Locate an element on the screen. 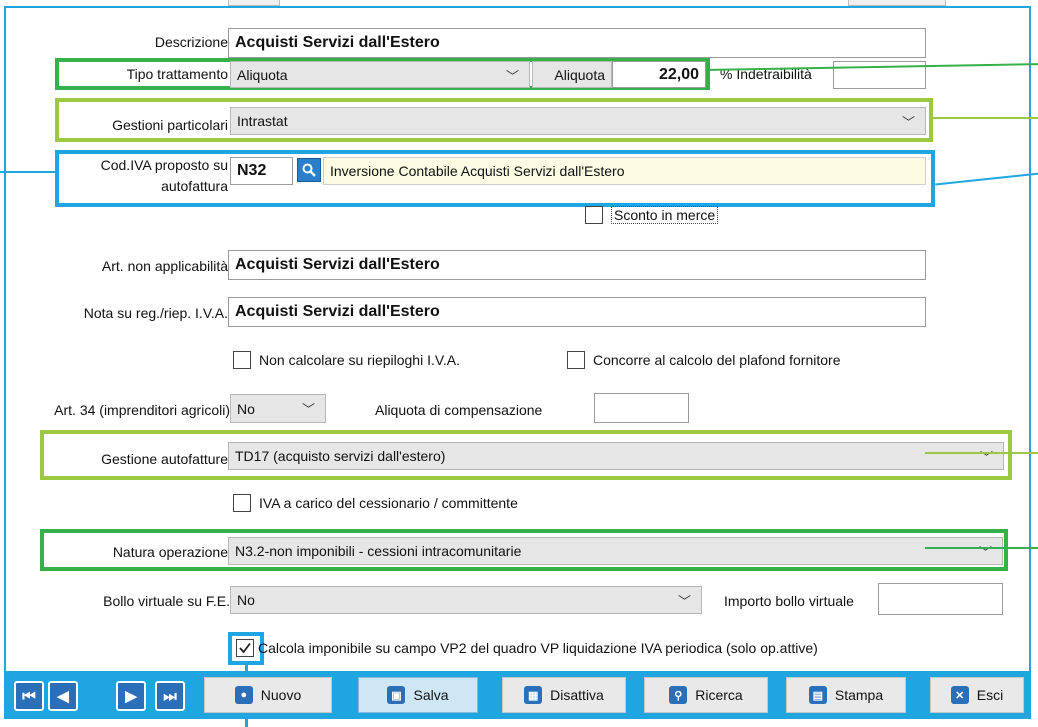 The image size is (1038, 727). art-non-applicabilita-input: Acquisti Servizi dall'Estero is located at coordinates (577, 265).